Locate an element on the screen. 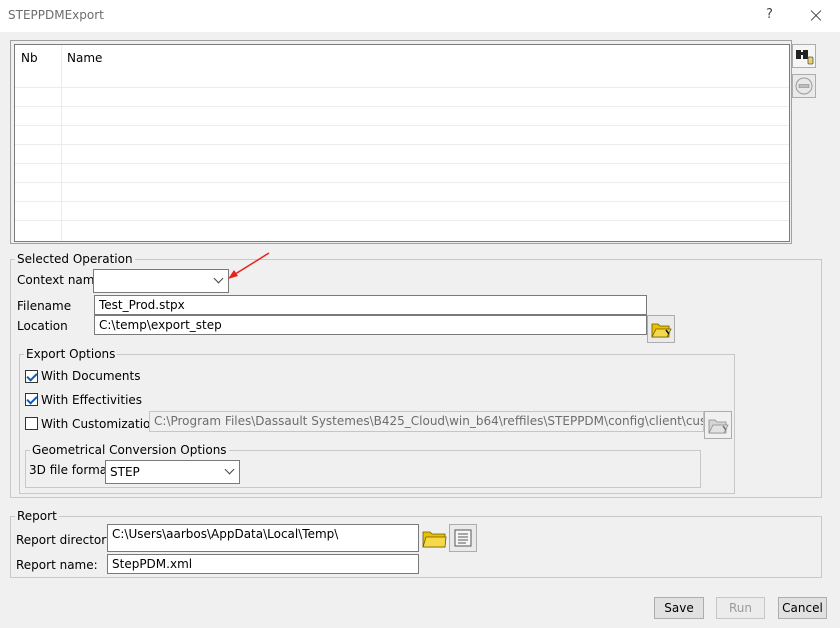 Image resolution: width=840 pixels, height=628 pixels. report-name-label: Report name: is located at coordinates (57, 565).